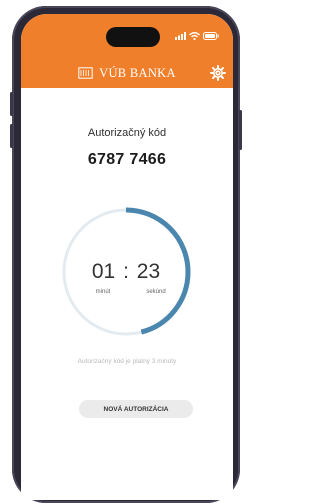 This screenshot has height=503, width=320. I want to click on minutes-label: minút, so click(103, 292).